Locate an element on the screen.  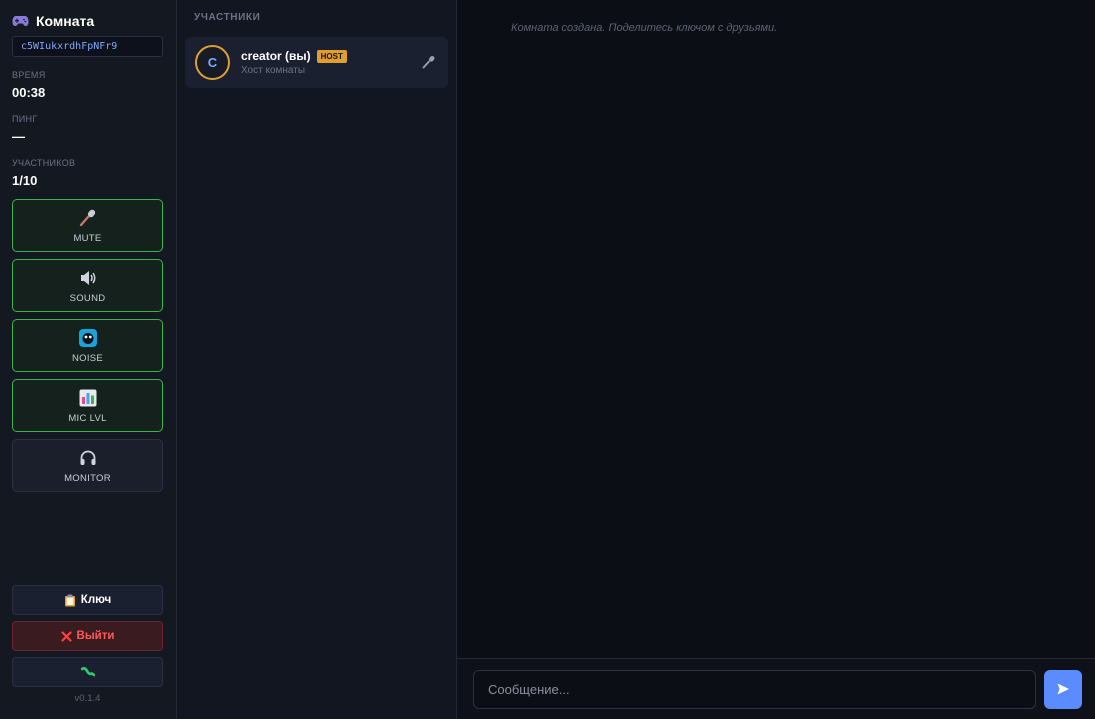
noise-filter-icon is located at coordinates (88, 338).